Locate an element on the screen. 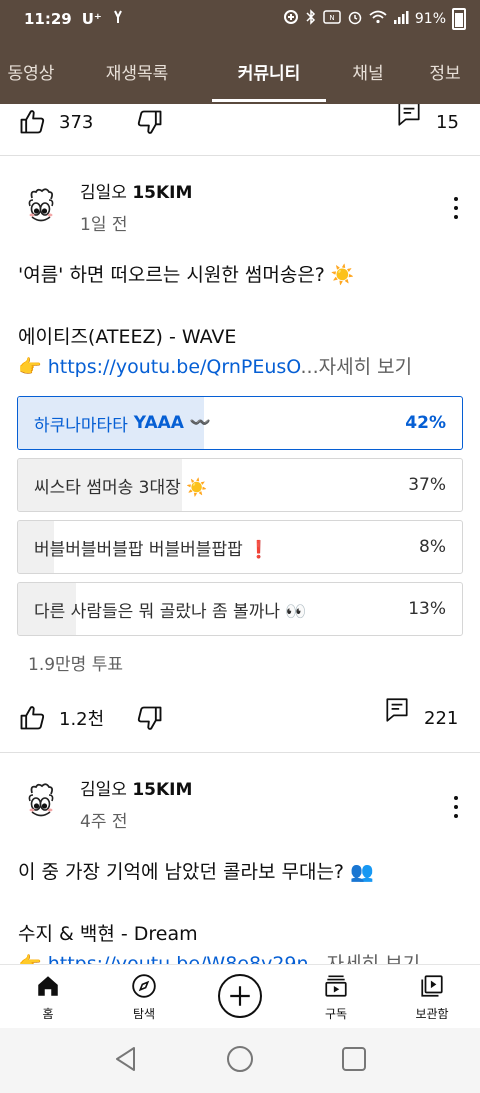 This screenshot has height=1093, width=480. tab-community: 커뮤니티 is located at coordinates (269, 71).